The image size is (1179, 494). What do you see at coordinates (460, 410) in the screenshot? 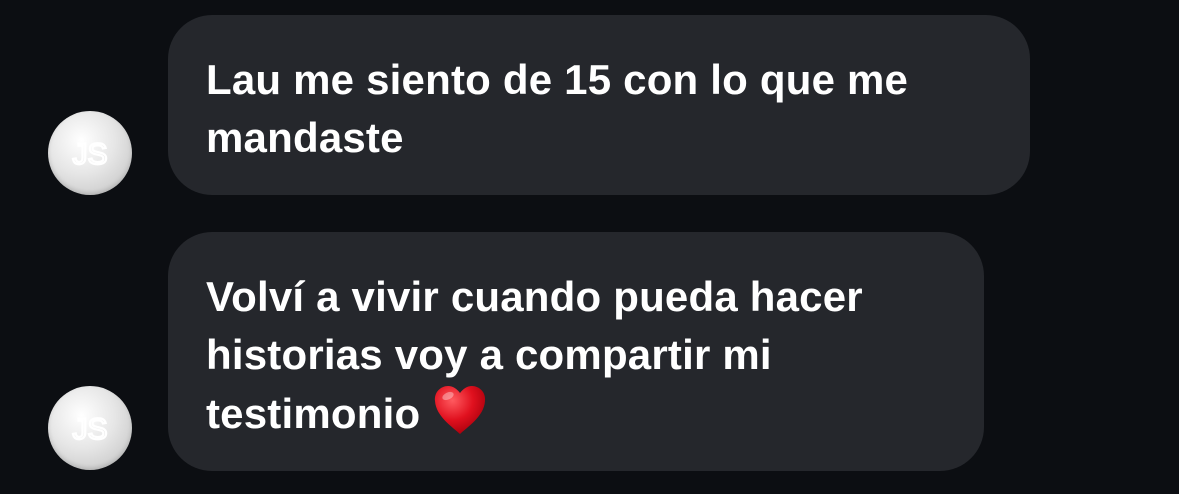
I see `heart-icon` at bounding box center [460, 410].